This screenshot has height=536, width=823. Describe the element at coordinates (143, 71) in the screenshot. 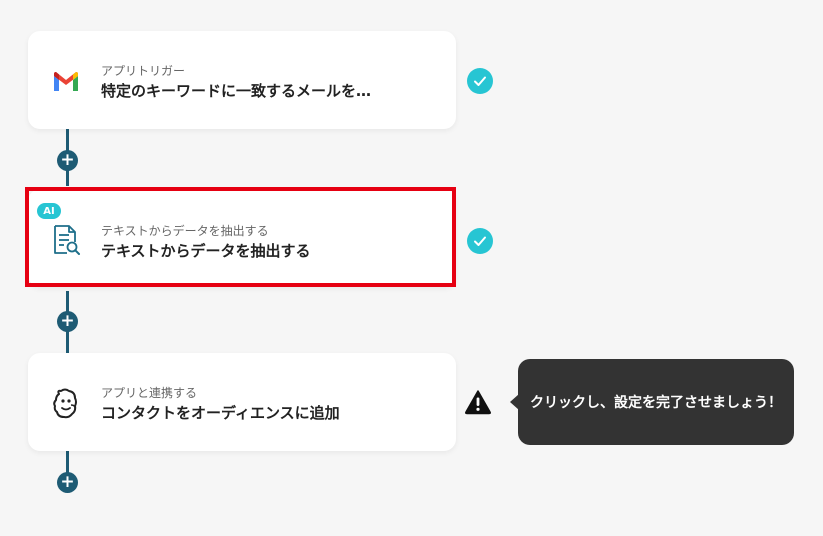

I see `step-subtitle: アプリトリガー` at that location.